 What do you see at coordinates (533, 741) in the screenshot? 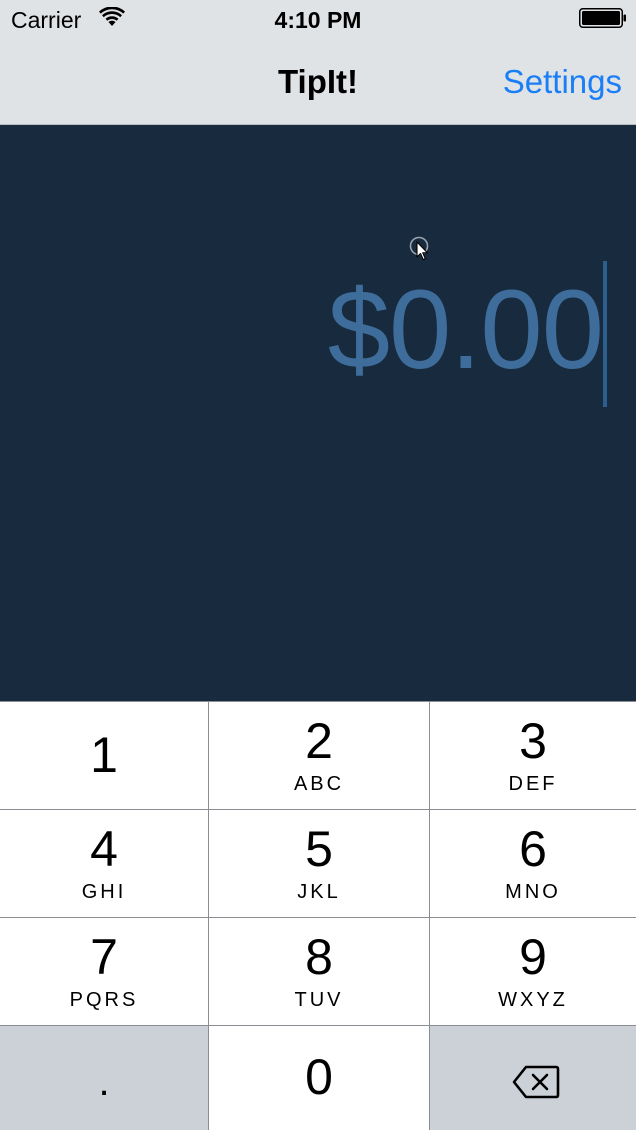
I see `key-digit: 3` at bounding box center [533, 741].